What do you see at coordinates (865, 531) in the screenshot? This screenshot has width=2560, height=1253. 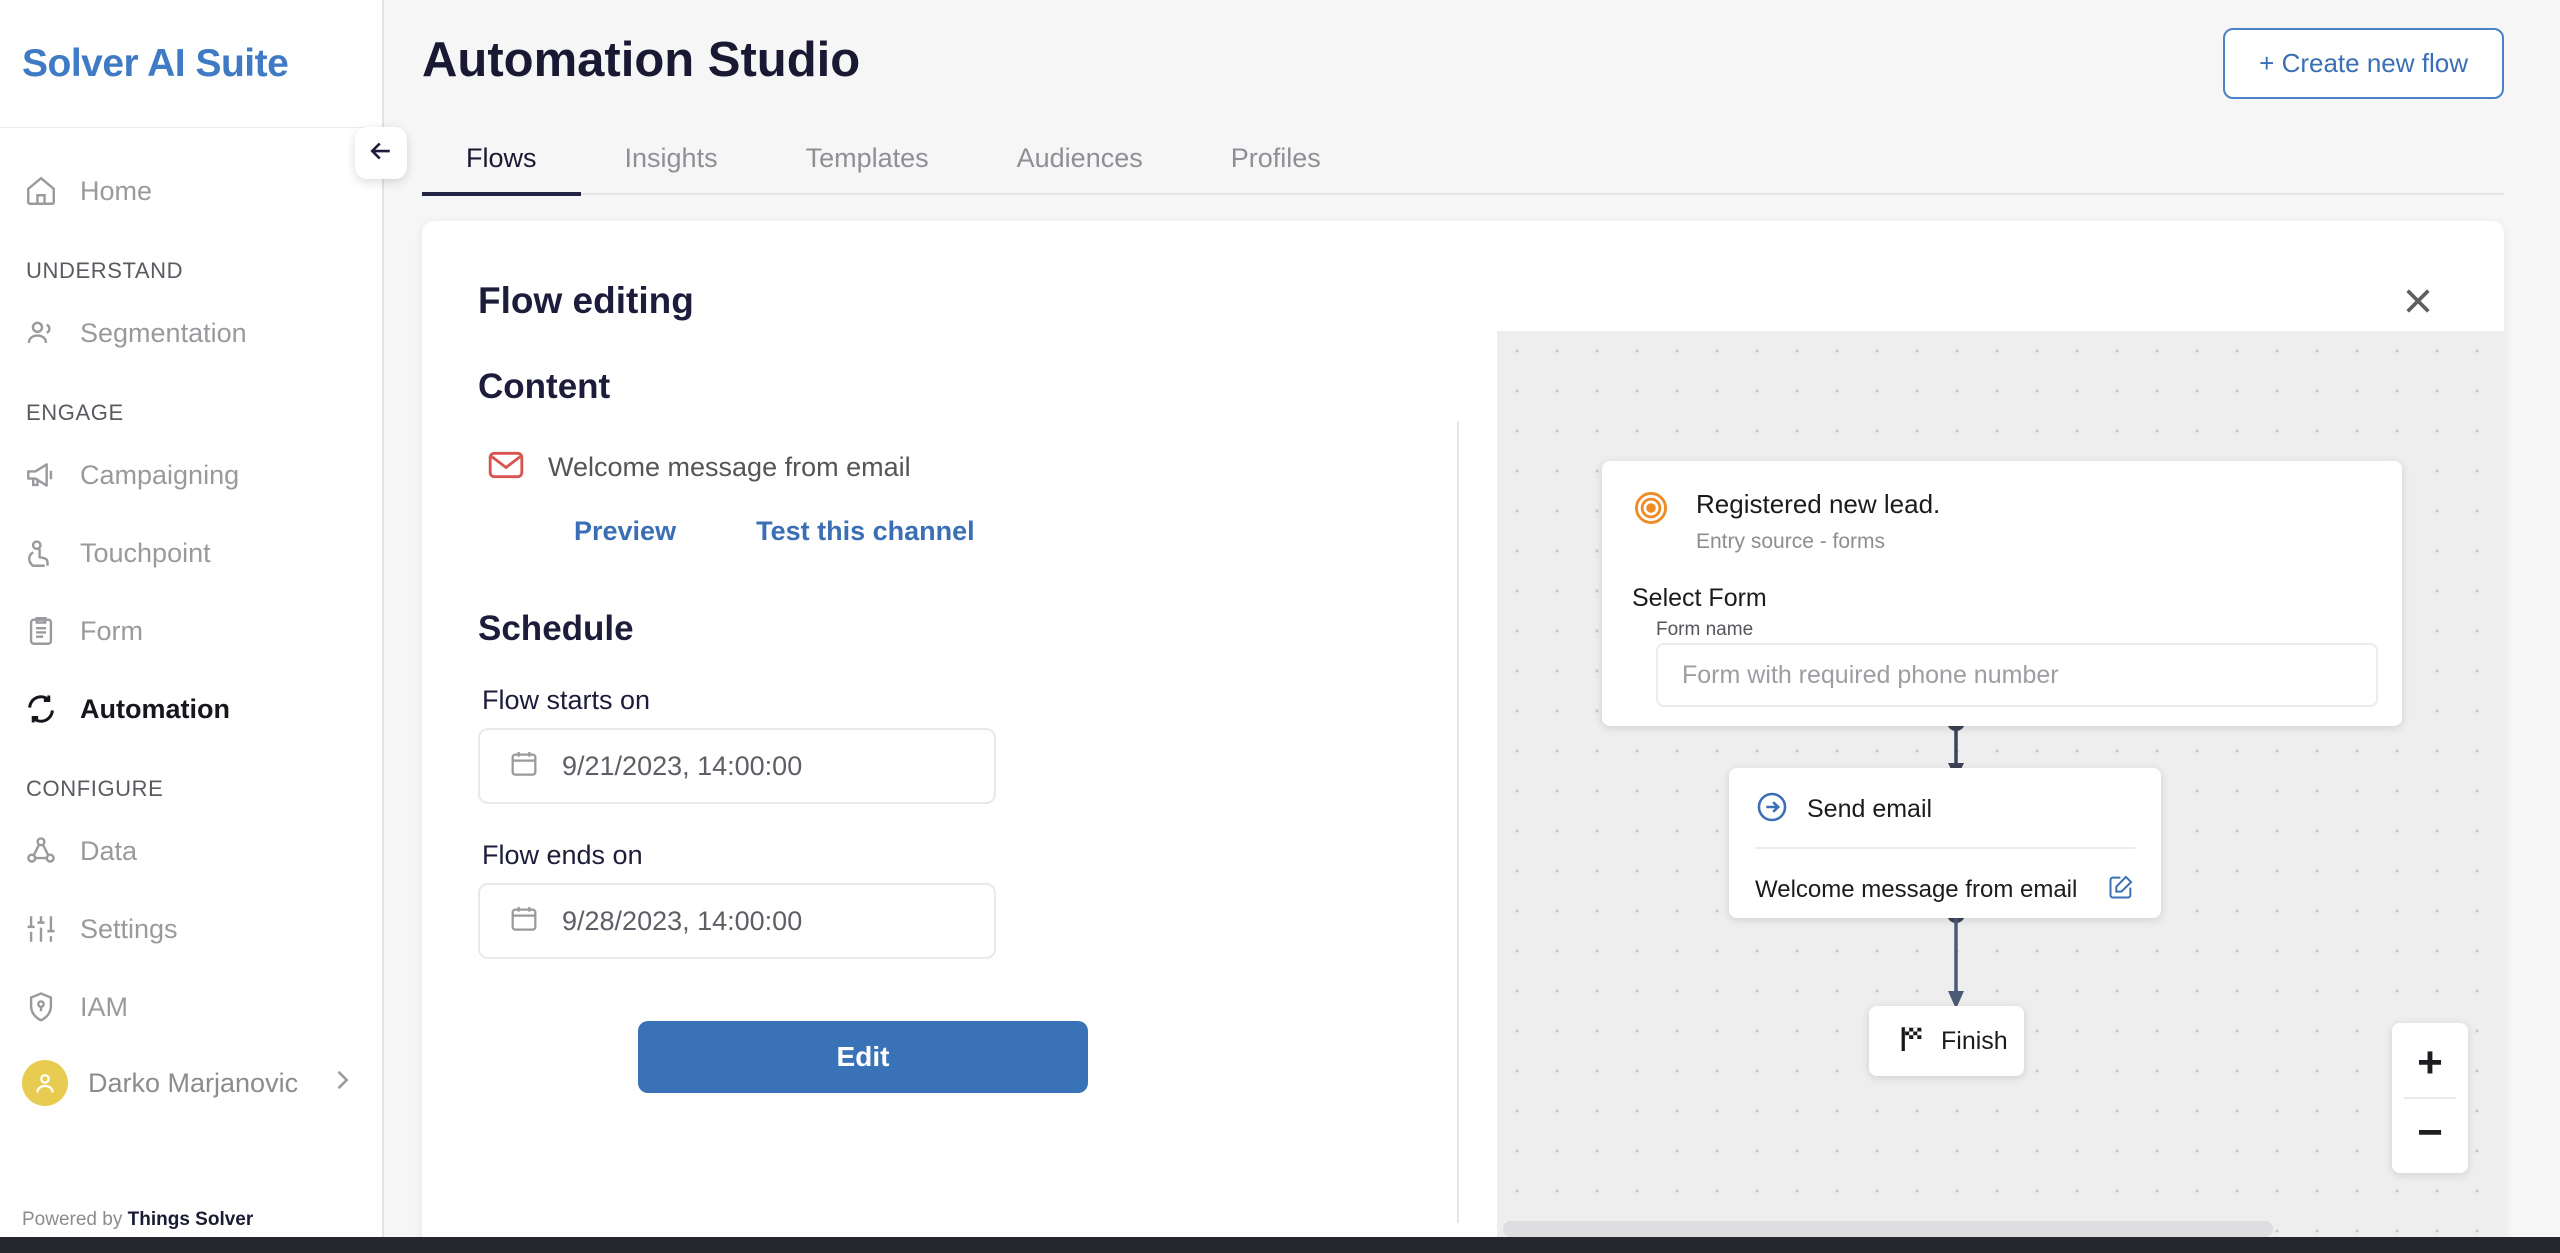 I see `test-channel-link: Test this channel` at bounding box center [865, 531].